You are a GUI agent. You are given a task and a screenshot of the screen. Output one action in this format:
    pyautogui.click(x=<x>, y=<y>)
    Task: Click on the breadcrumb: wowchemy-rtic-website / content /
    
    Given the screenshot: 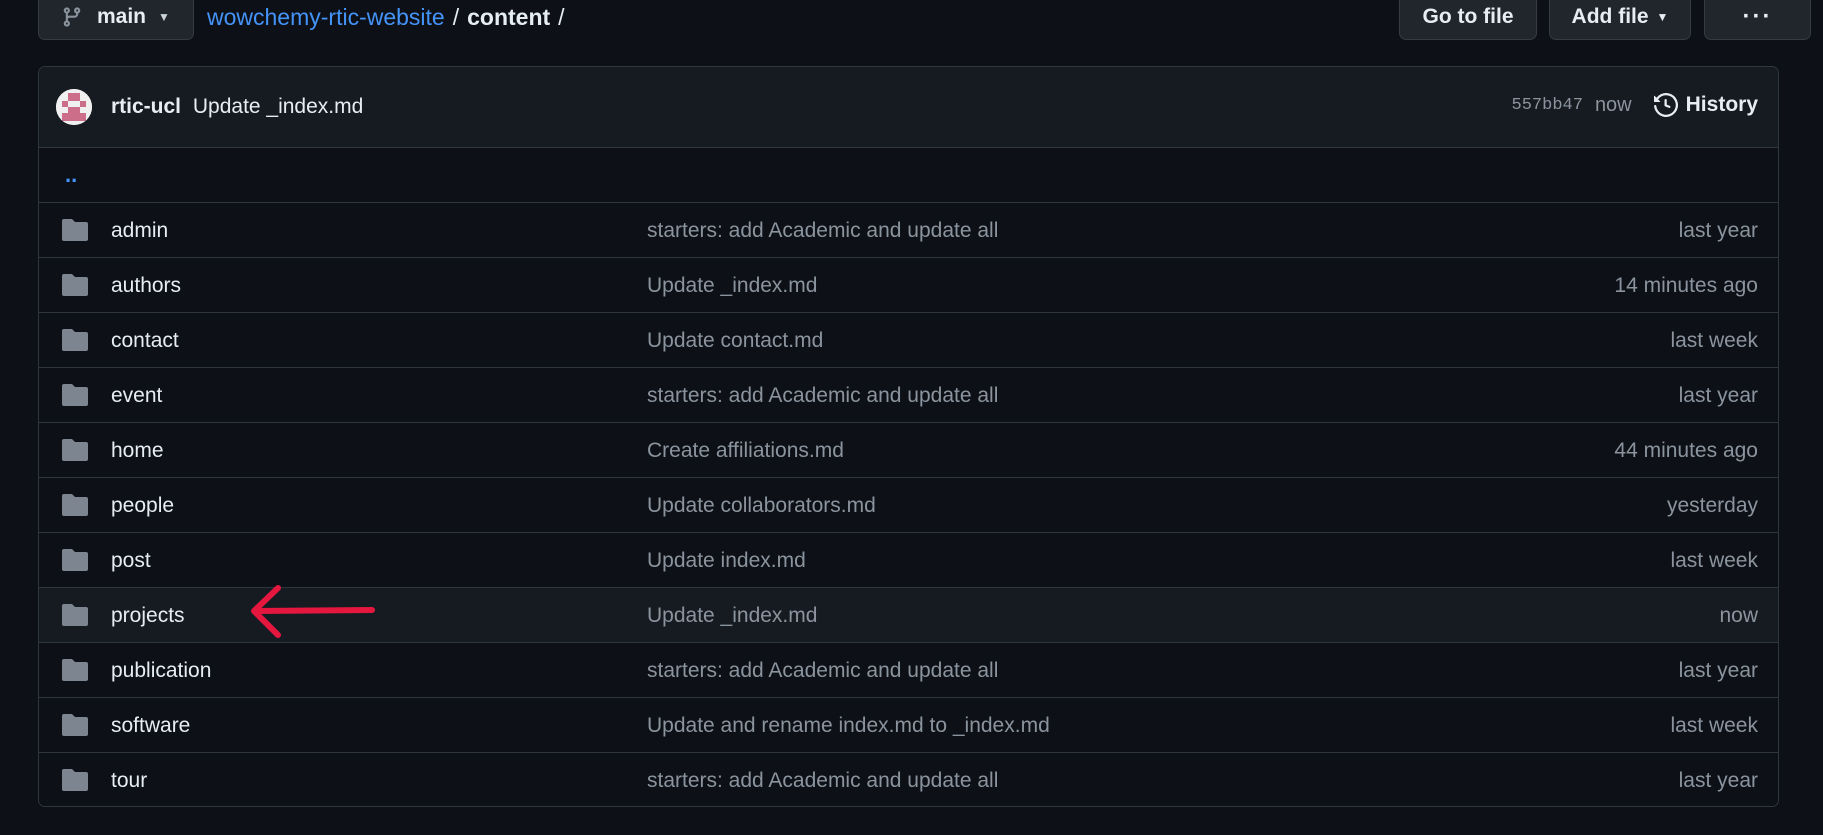 What is the action you would take?
    pyautogui.click(x=390, y=17)
    